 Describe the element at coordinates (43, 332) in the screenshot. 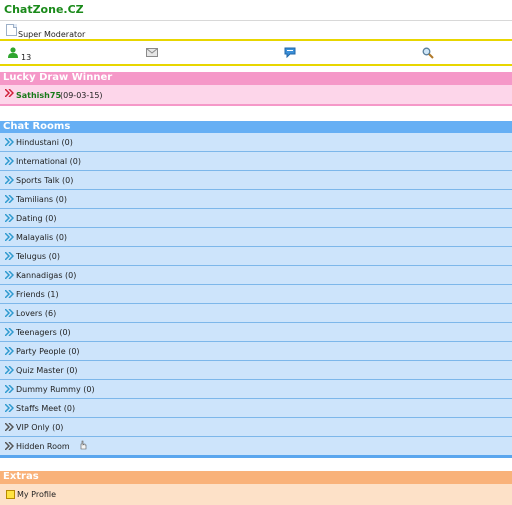

I see `chat-room-label: Teenagers (0)` at that location.